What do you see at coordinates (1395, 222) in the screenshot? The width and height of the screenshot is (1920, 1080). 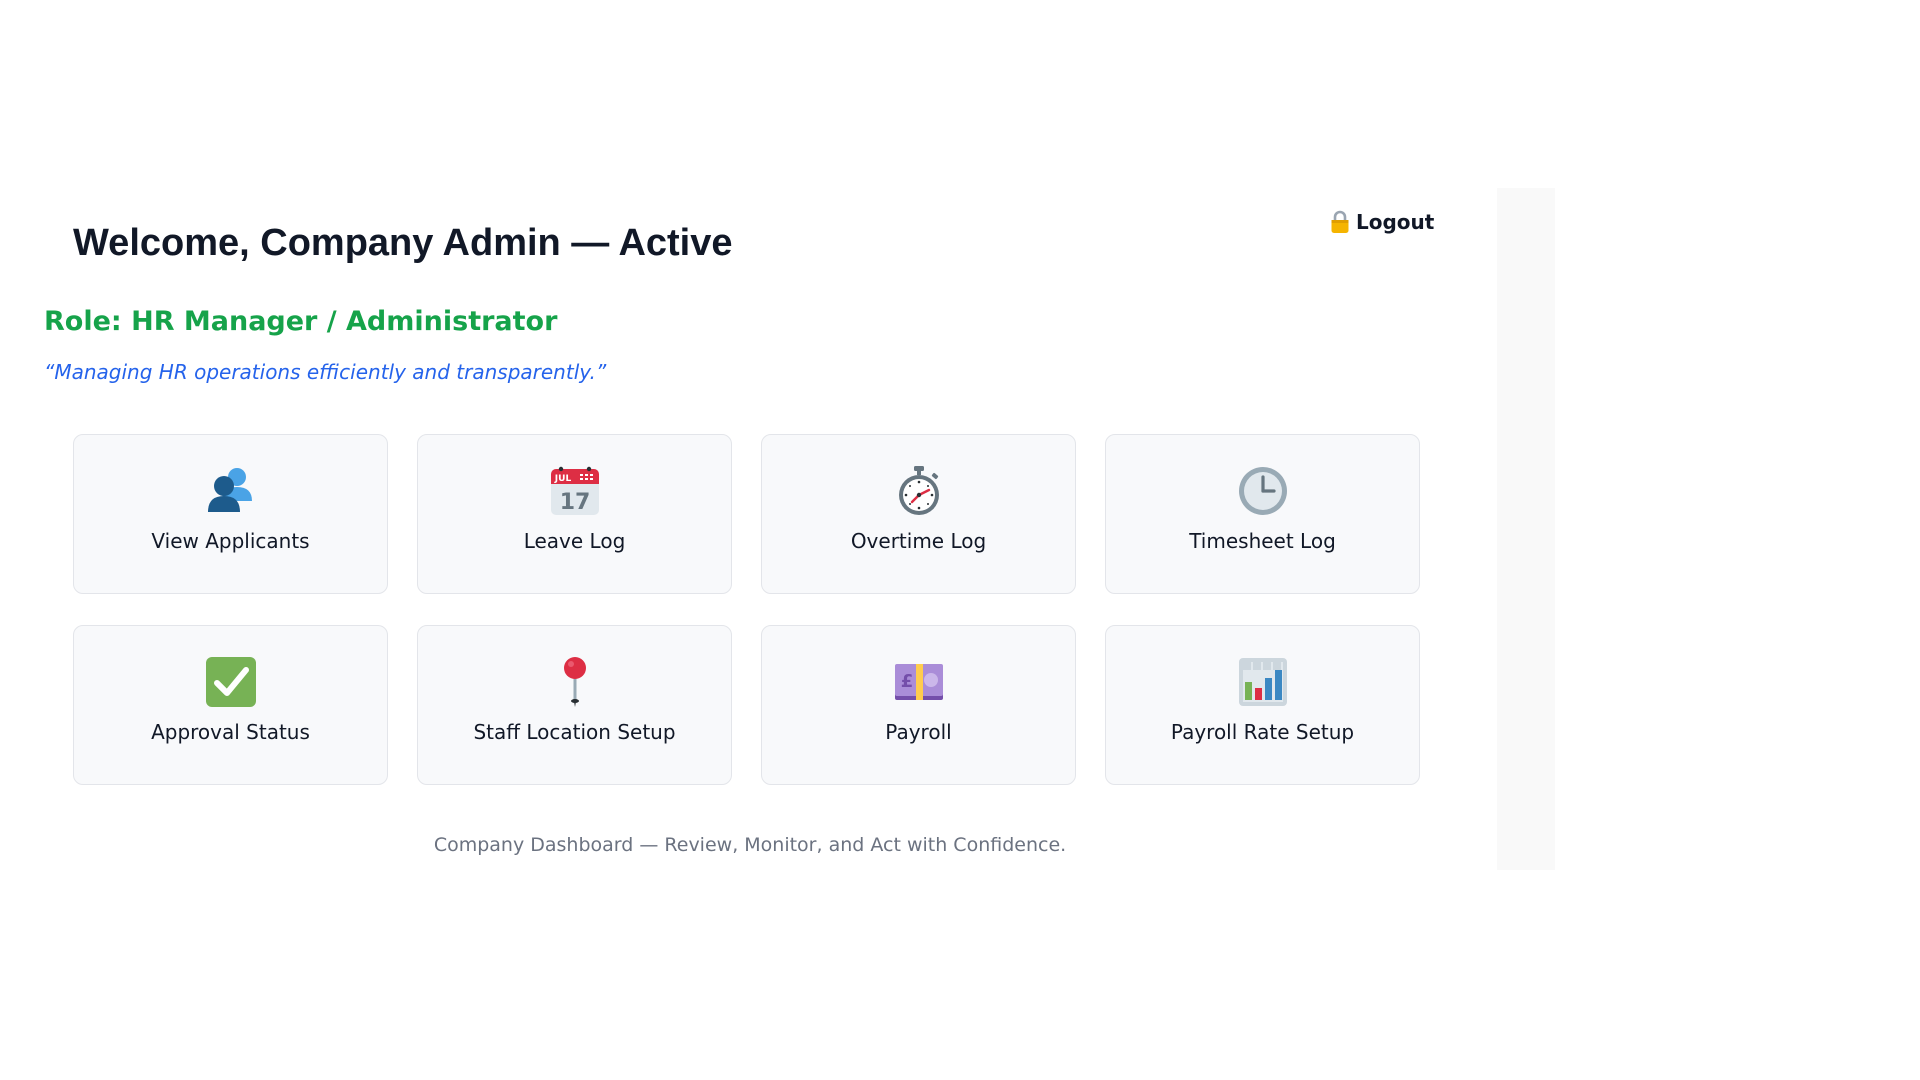 I see `logout-label: Logout` at bounding box center [1395, 222].